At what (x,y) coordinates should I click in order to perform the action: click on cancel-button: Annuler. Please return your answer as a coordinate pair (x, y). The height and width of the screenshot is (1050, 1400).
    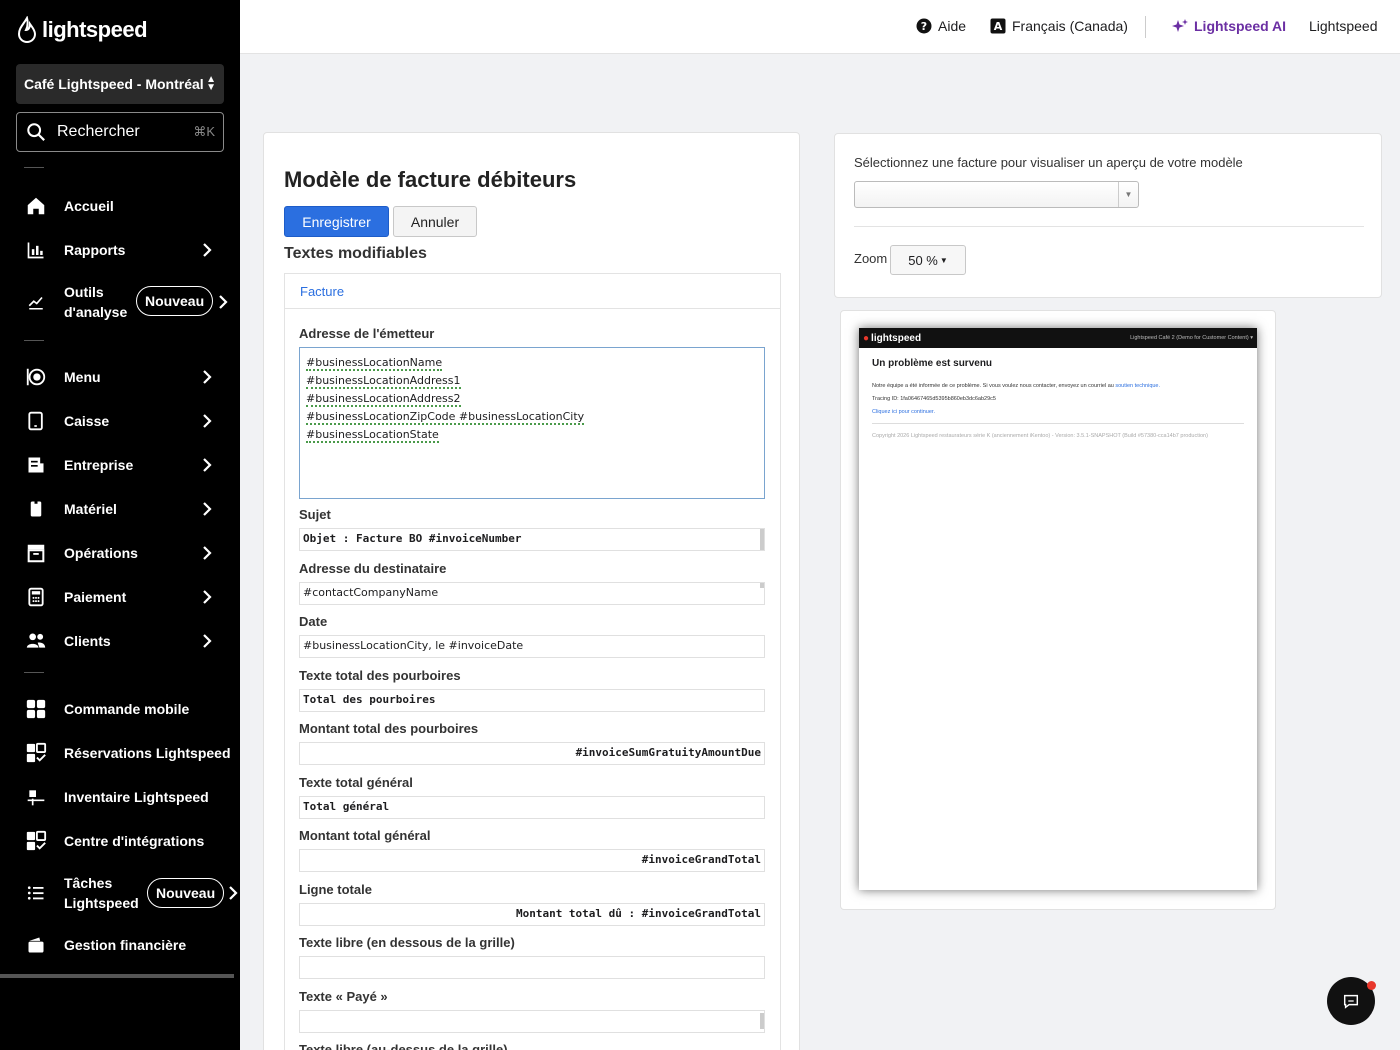
    Looking at the image, I should click on (435, 221).